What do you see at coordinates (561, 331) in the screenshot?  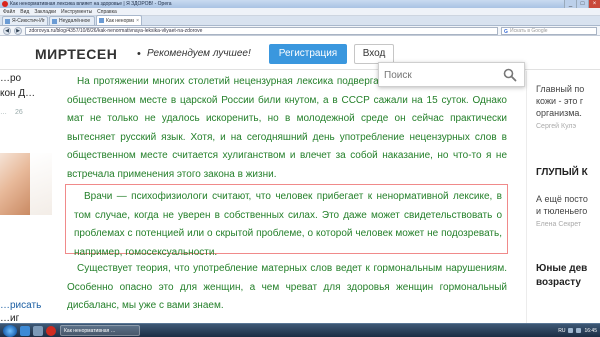 I see `language-indicator: RU` at bounding box center [561, 331].